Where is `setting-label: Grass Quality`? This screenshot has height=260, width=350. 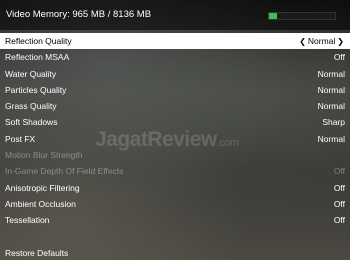 setting-label: Grass Quality is located at coordinates (31, 106).